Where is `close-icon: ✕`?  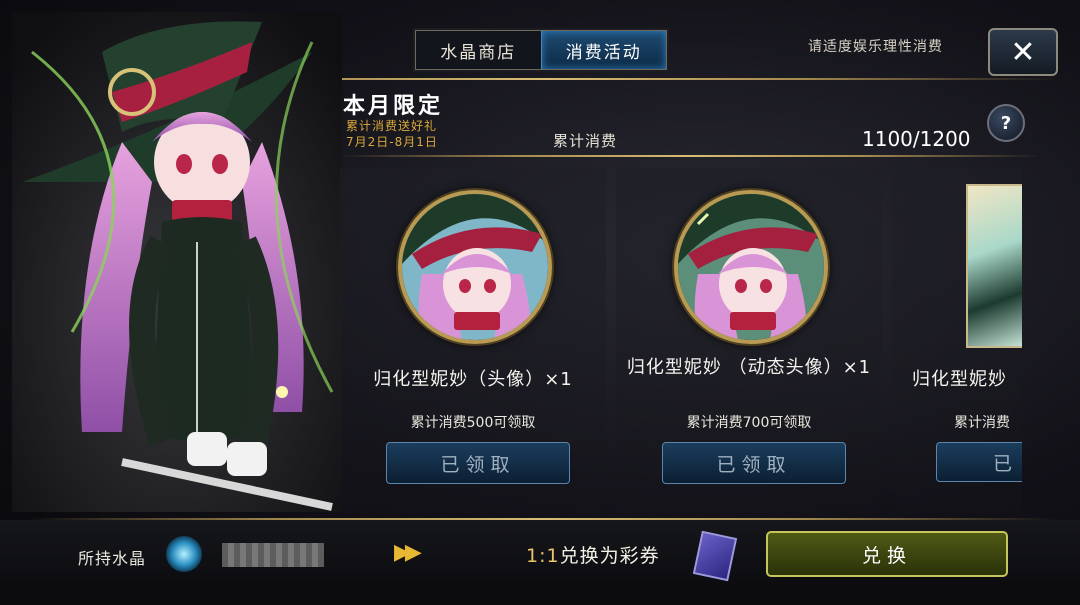 close-icon: ✕ is located at coordinates (1023, 52).